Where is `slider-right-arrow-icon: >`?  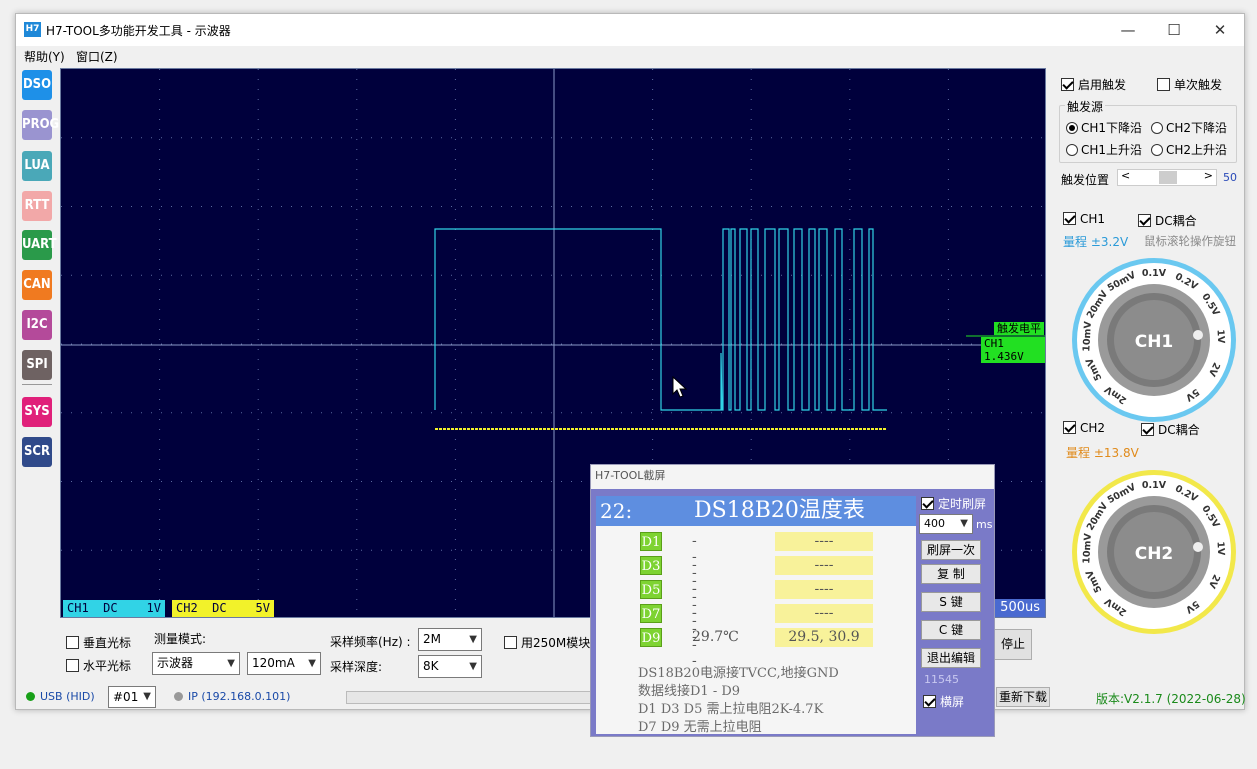 slider-right-arrow-icon: > is located at coordinates (1208, 175).